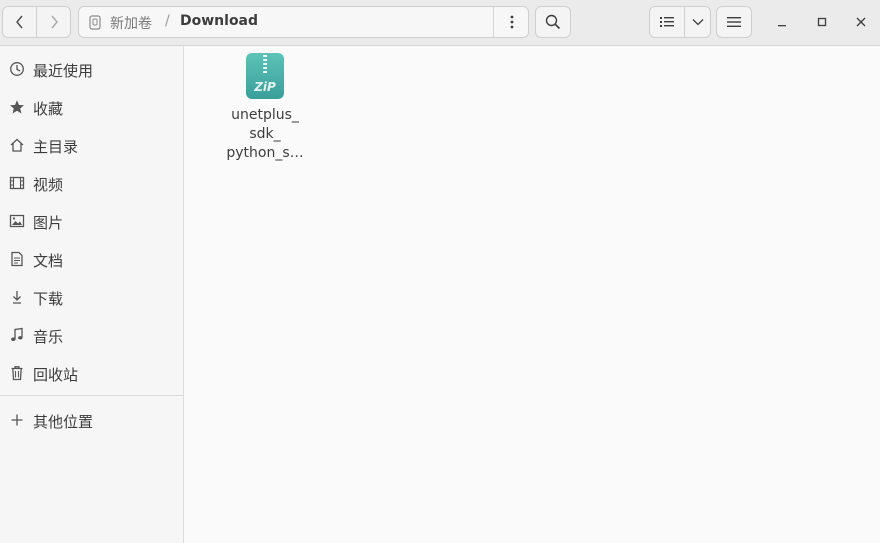 This screenshot has height=543, width=880. Describe the element at coordinates (17, 221) in the screenshot. I see `image-icon` at that location.